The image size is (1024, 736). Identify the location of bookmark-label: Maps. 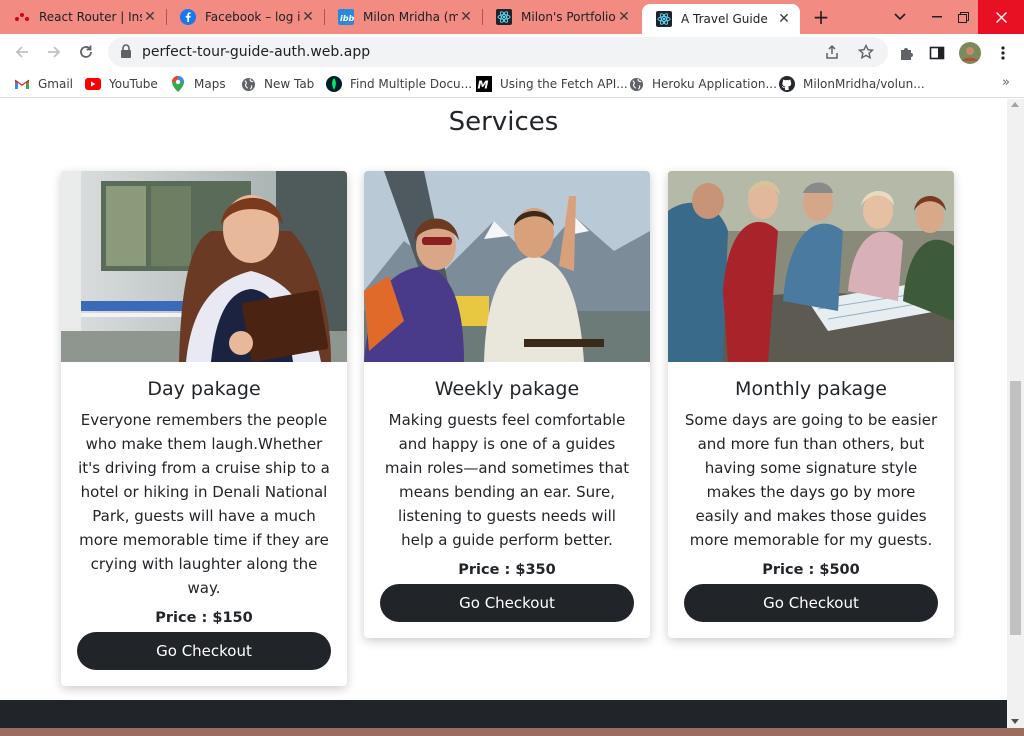
(210, 84).